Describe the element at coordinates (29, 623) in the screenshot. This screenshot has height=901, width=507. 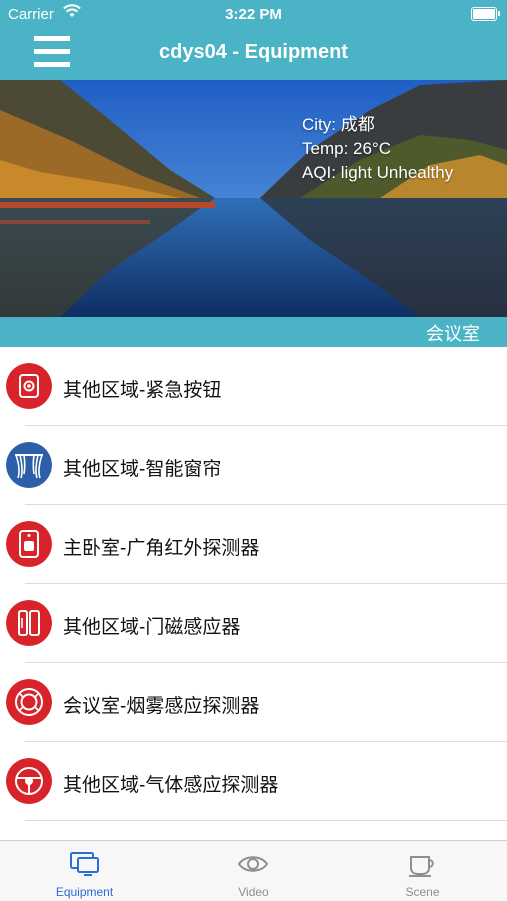
I see `door-sensor-icon` at that location.